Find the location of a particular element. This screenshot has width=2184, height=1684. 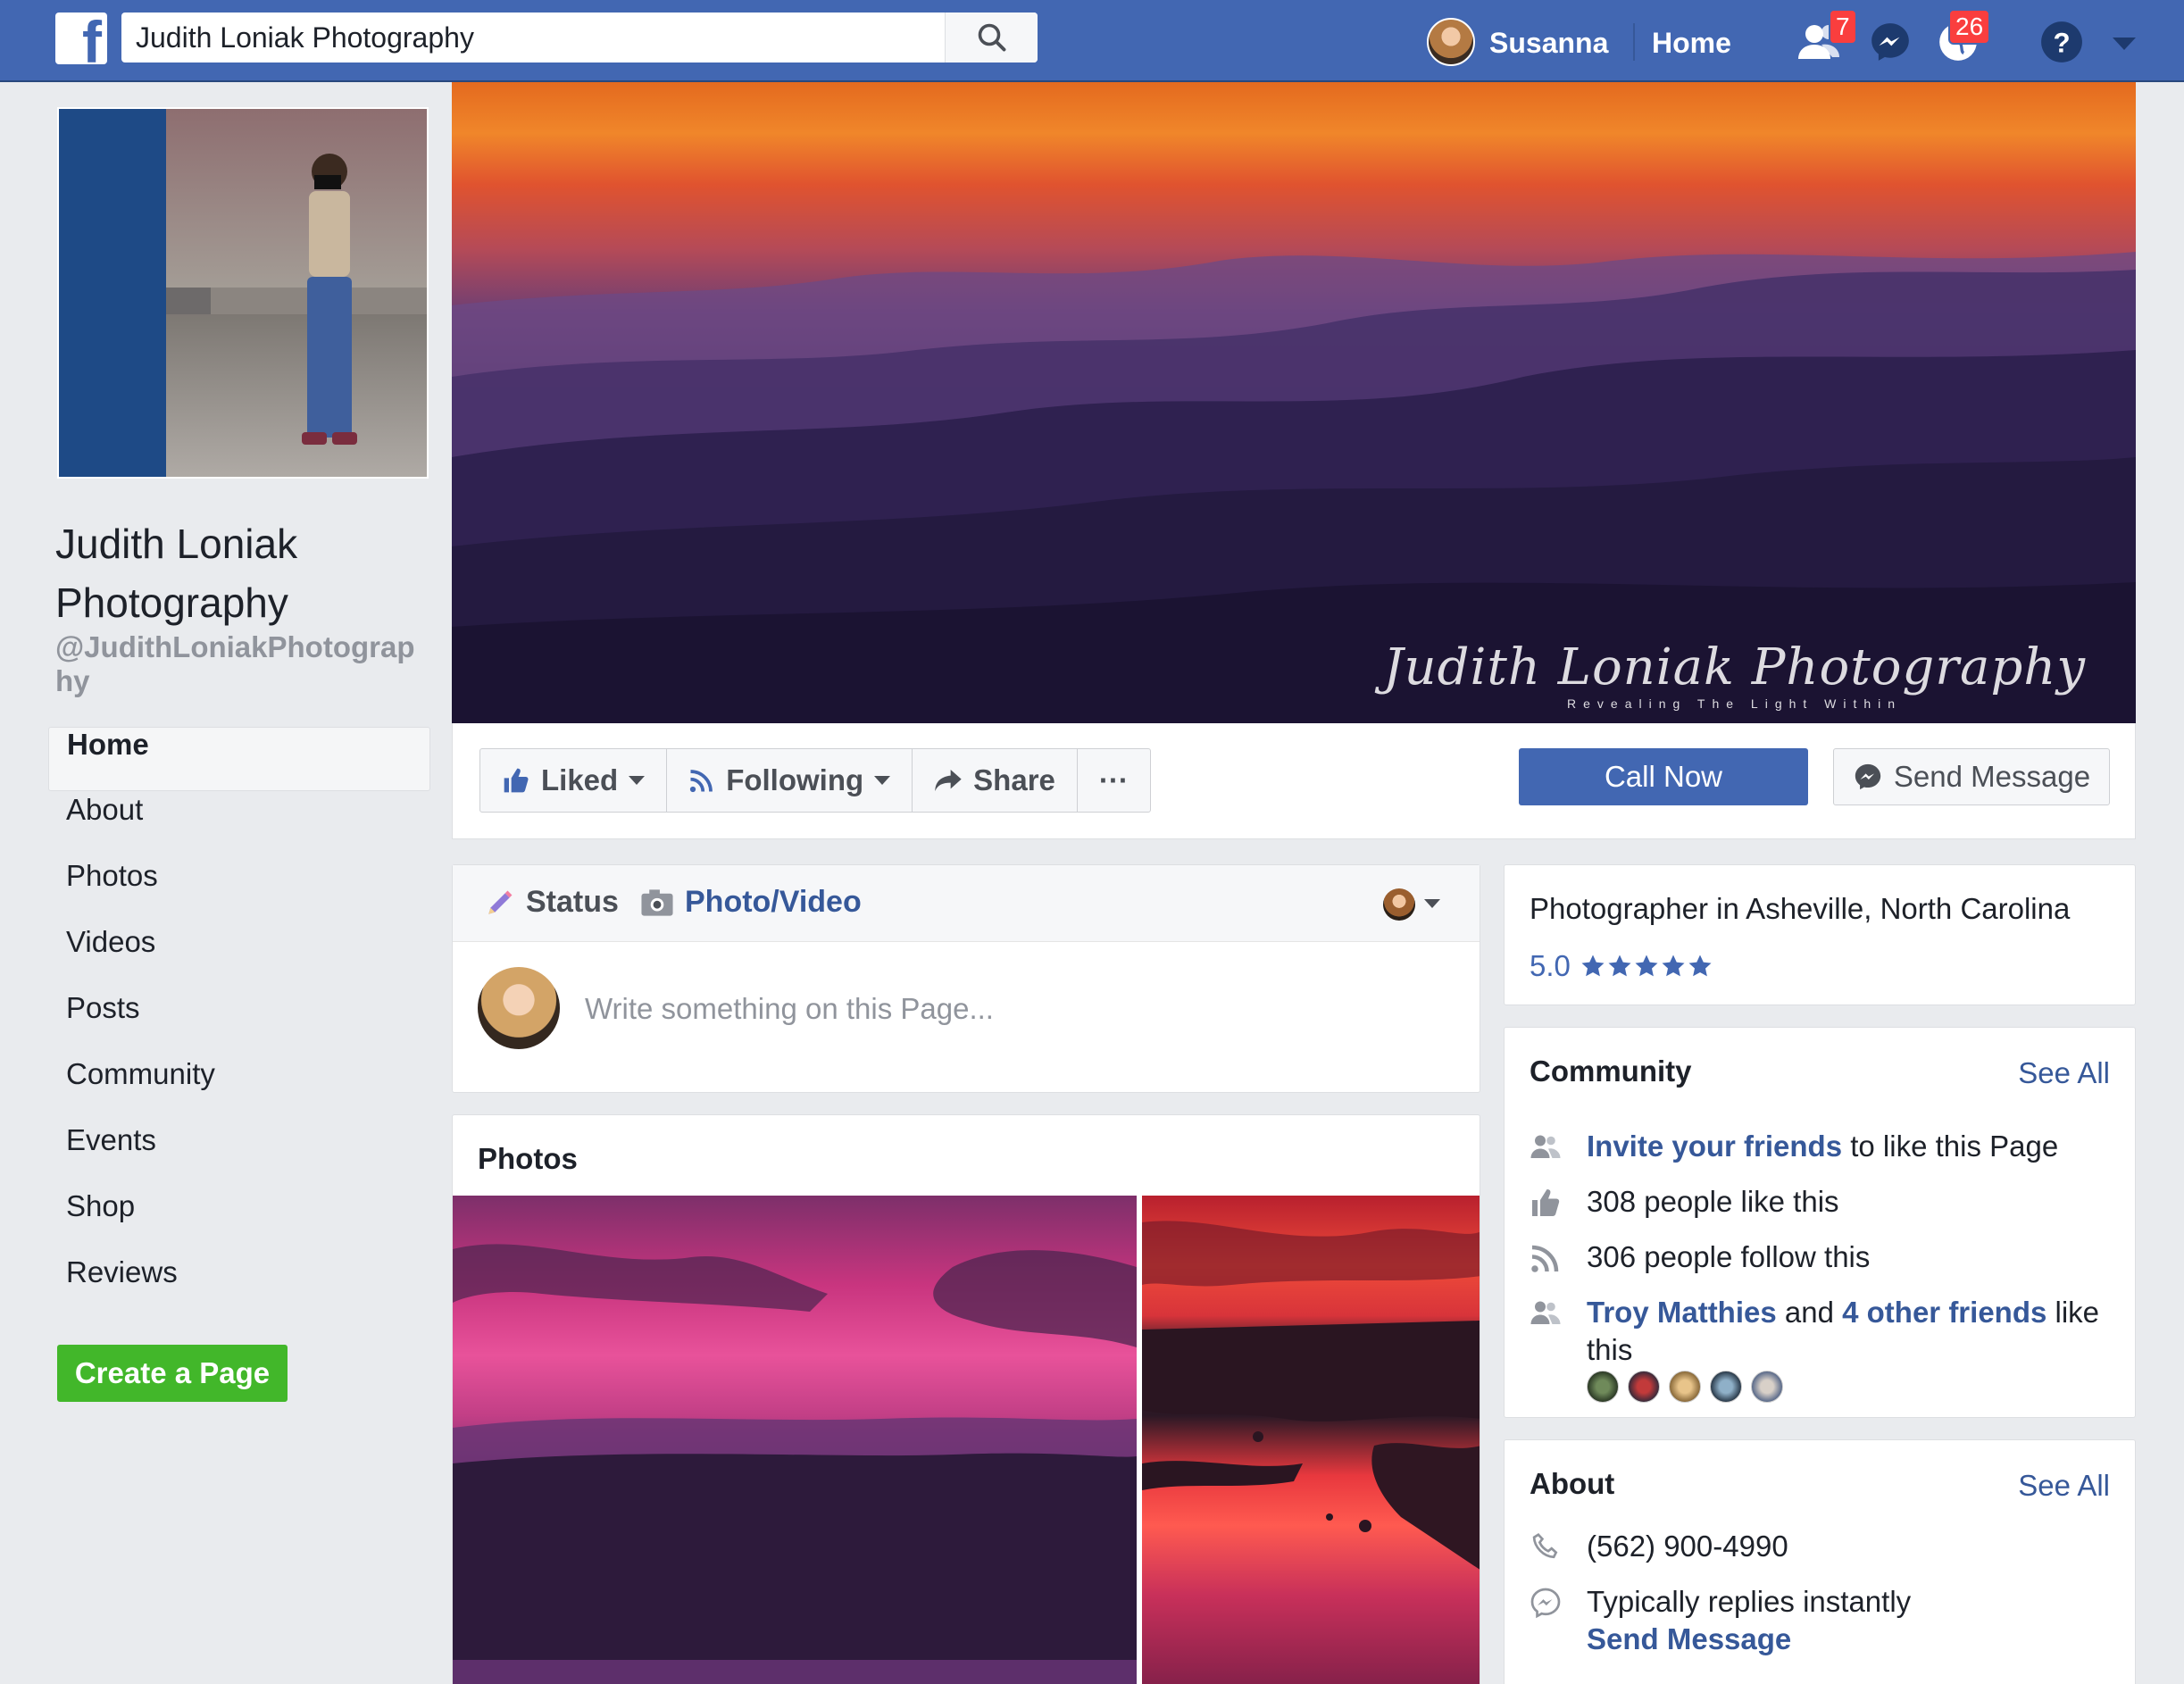

friends-icon is located at coordinates (1545, 1313).